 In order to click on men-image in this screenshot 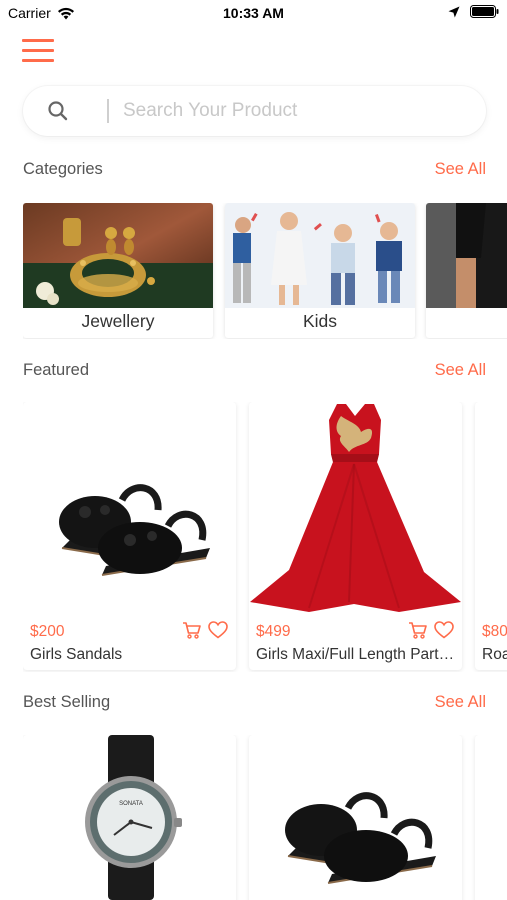, I will do `click(466, 255)`.